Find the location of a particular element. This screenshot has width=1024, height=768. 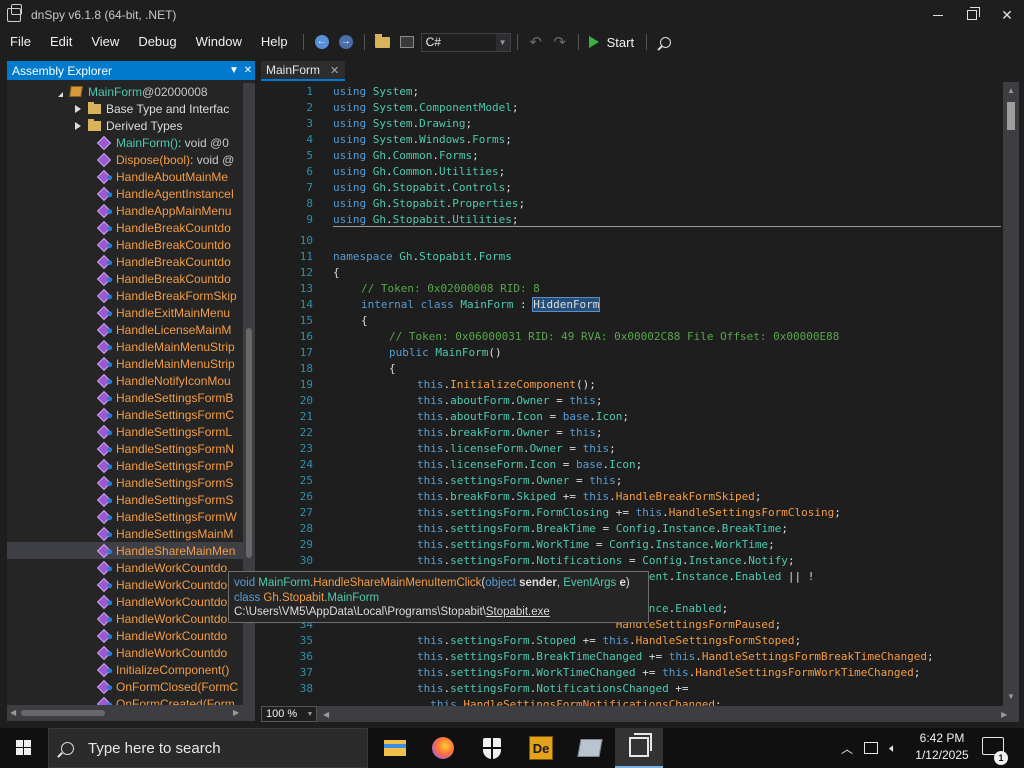

maximize-button is located at coordinates (972, 15).